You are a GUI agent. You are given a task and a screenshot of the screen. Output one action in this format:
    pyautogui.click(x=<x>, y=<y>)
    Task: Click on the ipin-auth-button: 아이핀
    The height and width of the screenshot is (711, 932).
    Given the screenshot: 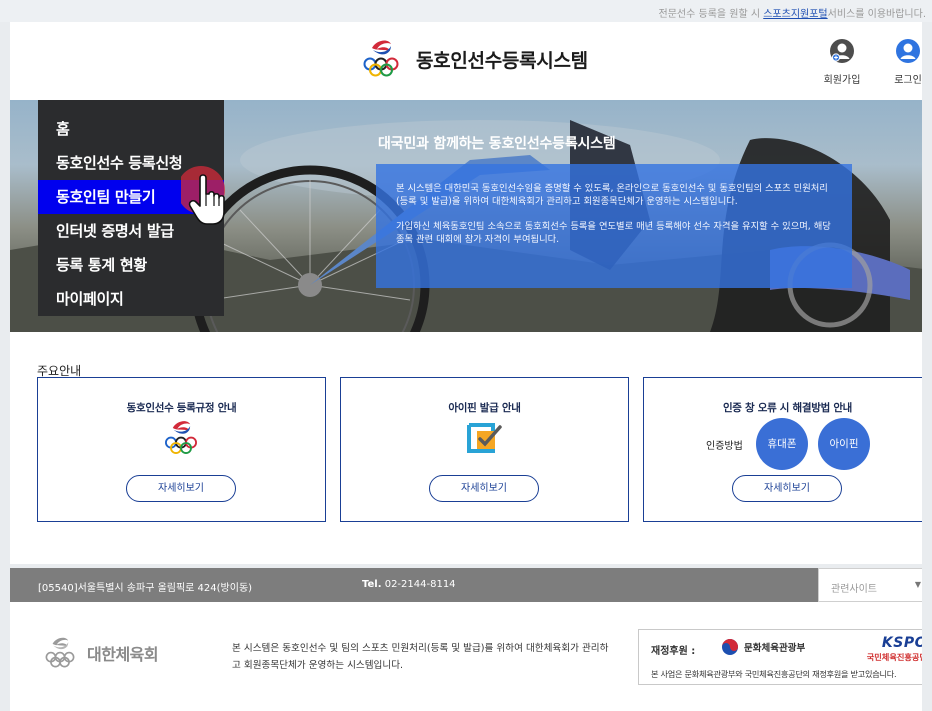 What is the action you would take?
    pyautogui.click(x=844, y=444)
    